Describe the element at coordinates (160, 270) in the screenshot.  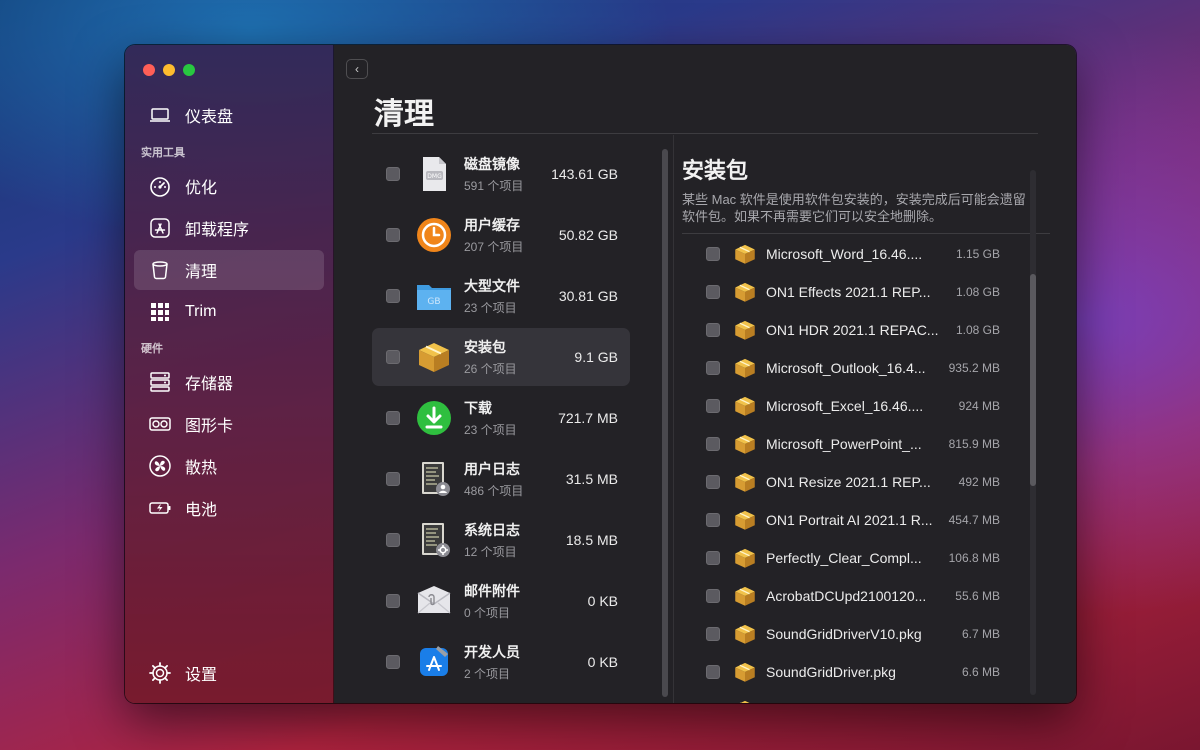
I see `trash-bin-icon` at that location.